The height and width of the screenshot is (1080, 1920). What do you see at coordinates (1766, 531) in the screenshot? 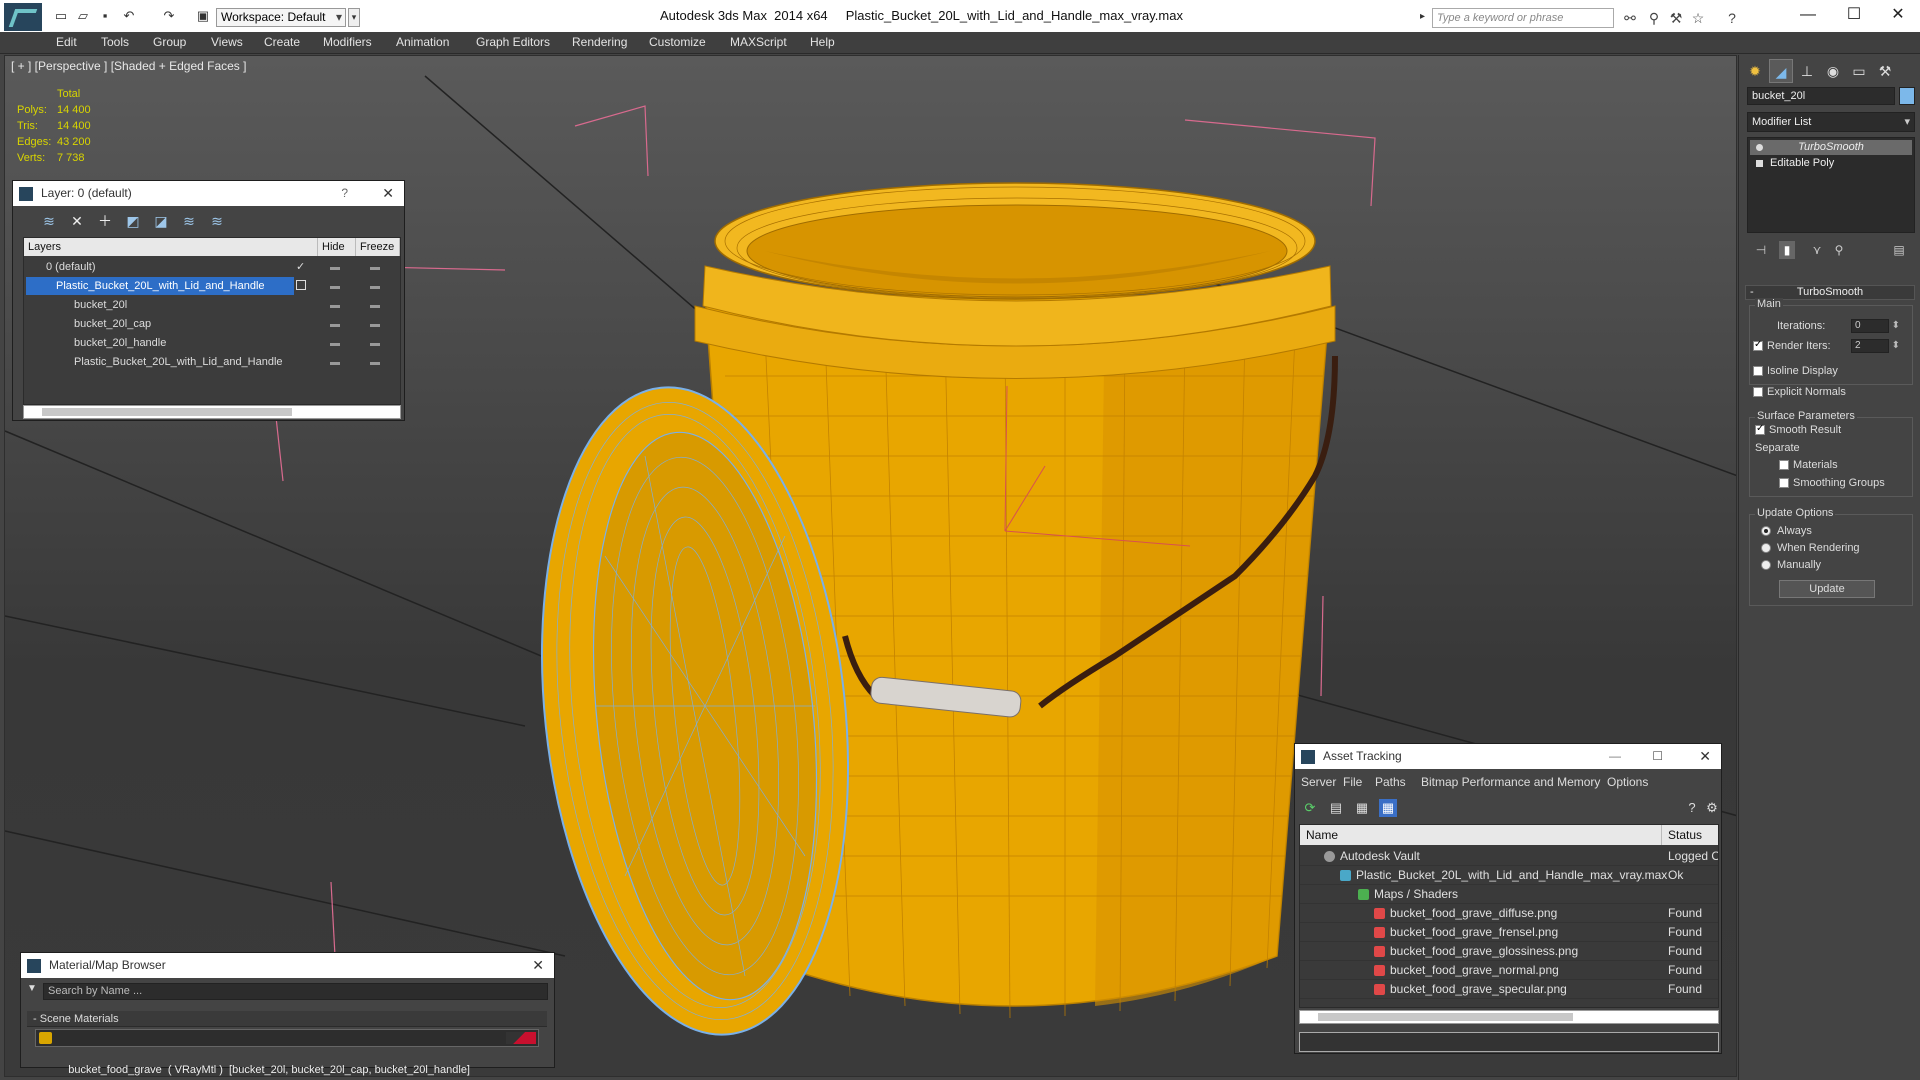
I see `always-radio` at bounding box center [1766, 531].